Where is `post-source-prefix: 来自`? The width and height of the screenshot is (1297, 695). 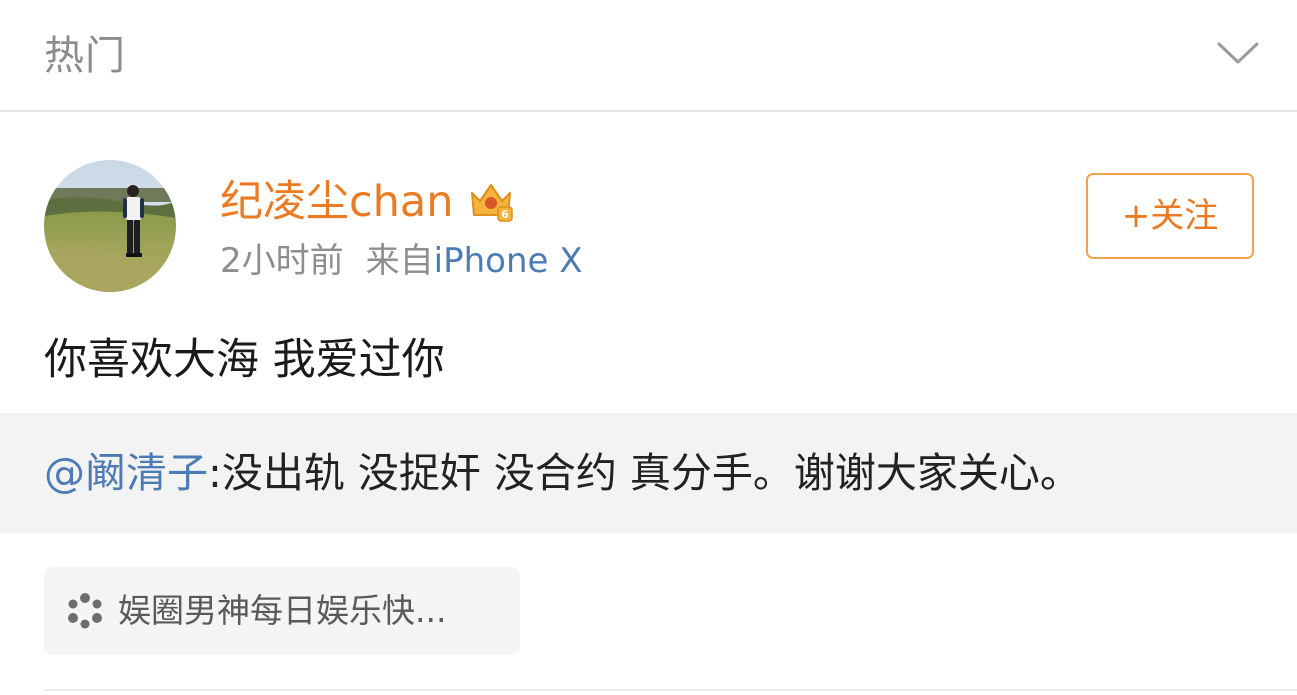
post-source-prefix: 来自 is located at coordinates (399, 261).